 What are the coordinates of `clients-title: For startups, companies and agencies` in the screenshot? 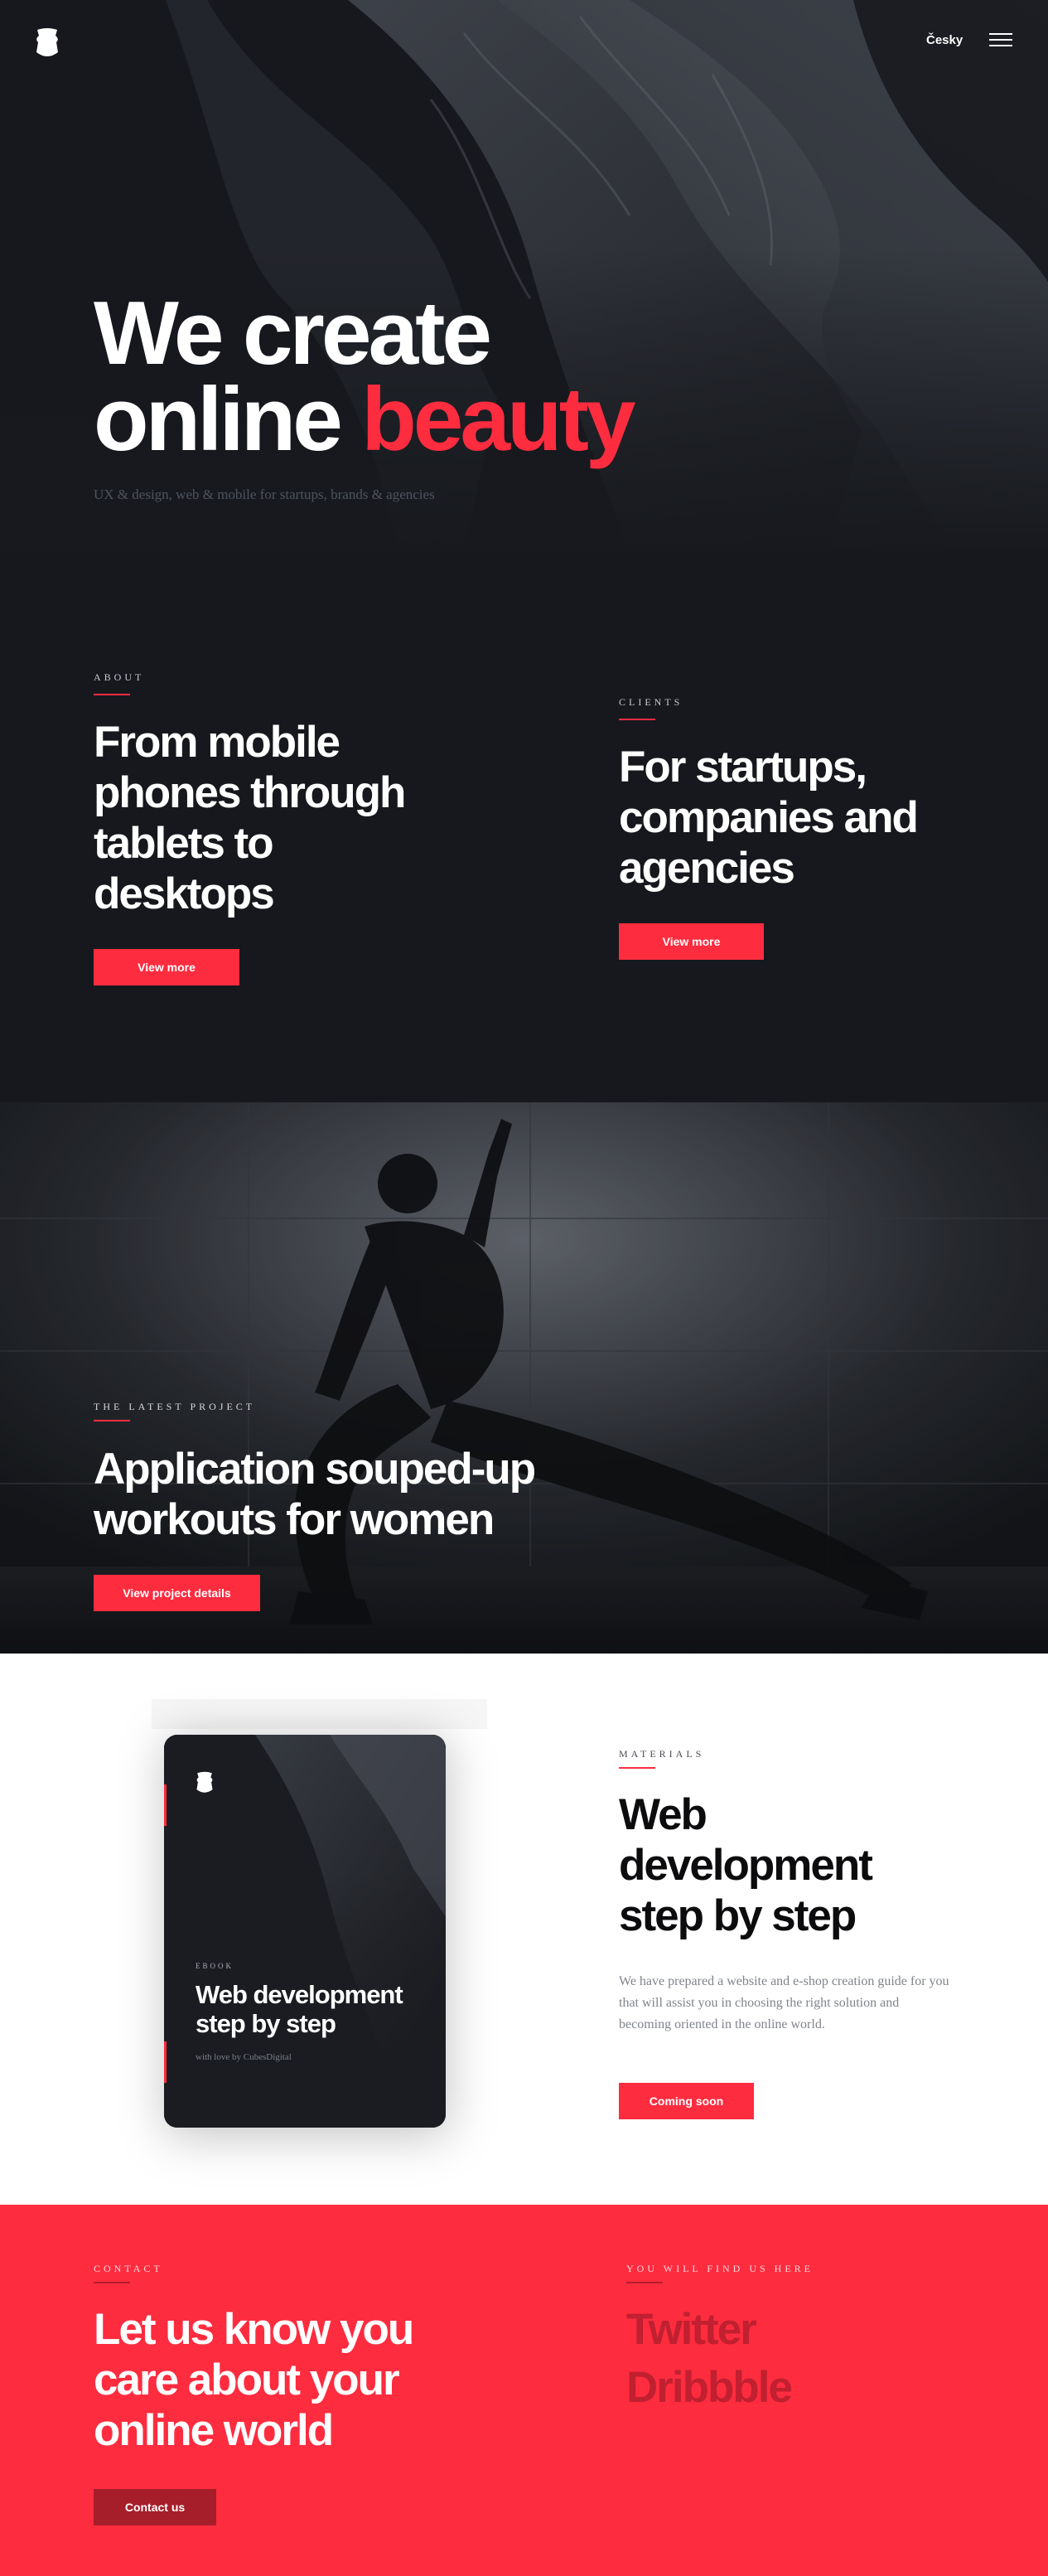 It's located at (769, 818).